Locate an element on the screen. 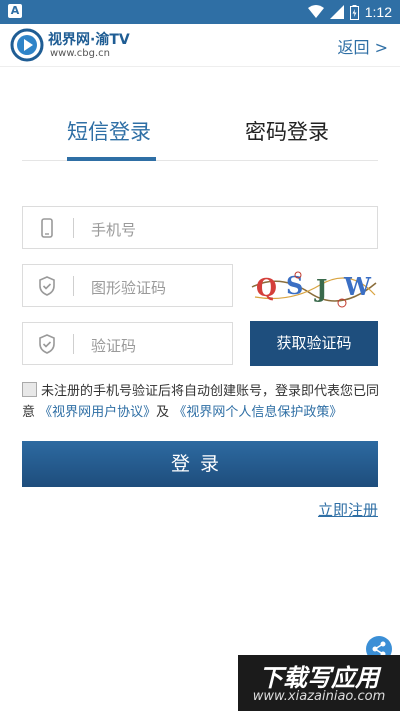 The height and width of the screenshot is (711, 400). captcha-field: 图形验证码 is located at coordinates (127, 285).